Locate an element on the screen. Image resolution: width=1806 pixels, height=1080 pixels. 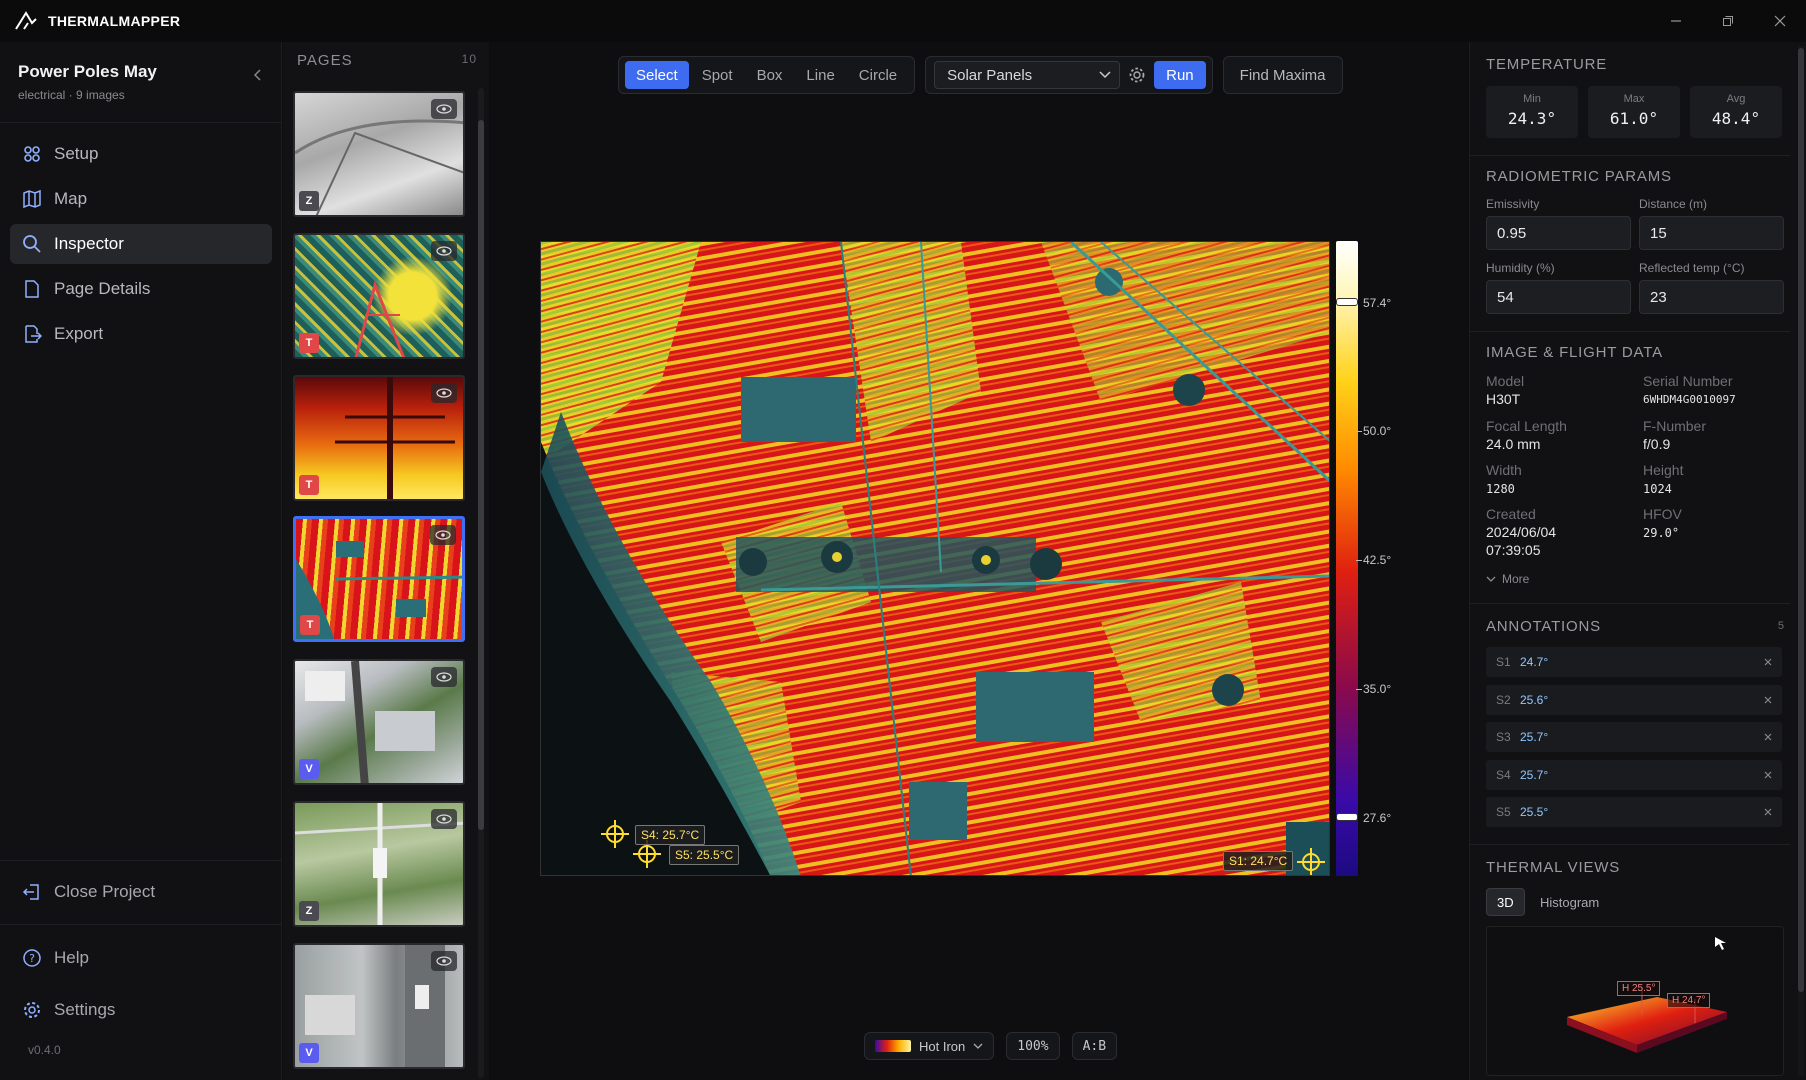
tab-3d: 3D is located at coordinates (1505, 902).